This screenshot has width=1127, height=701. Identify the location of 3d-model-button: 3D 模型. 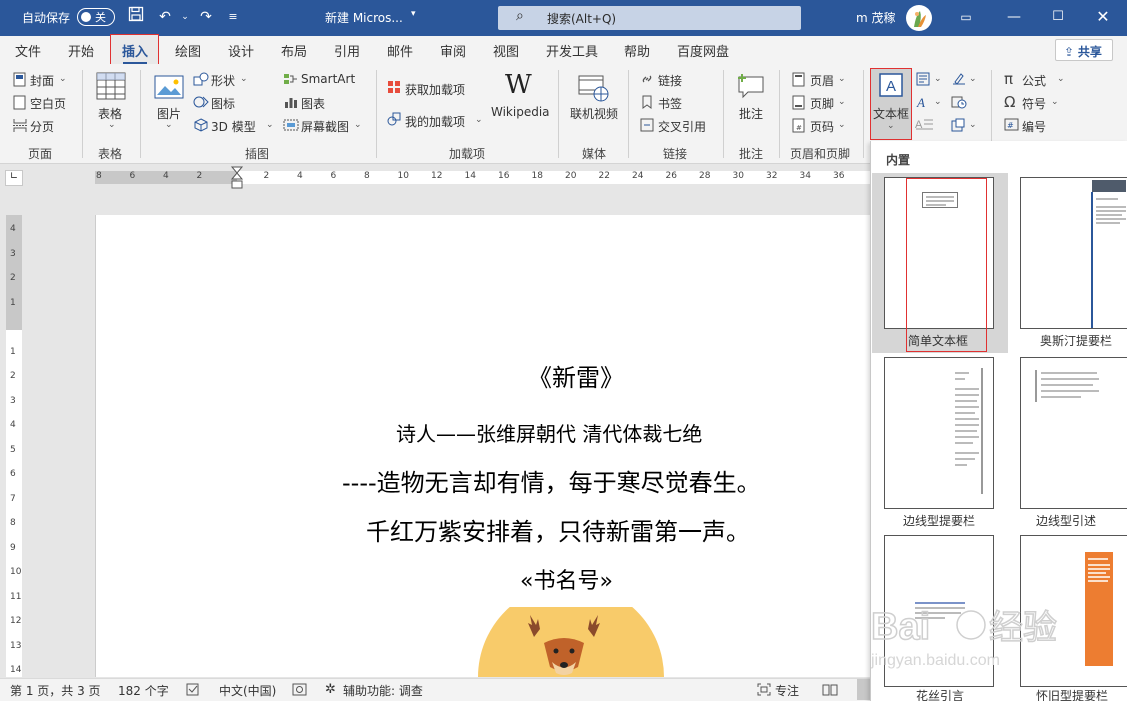
(233, 126).